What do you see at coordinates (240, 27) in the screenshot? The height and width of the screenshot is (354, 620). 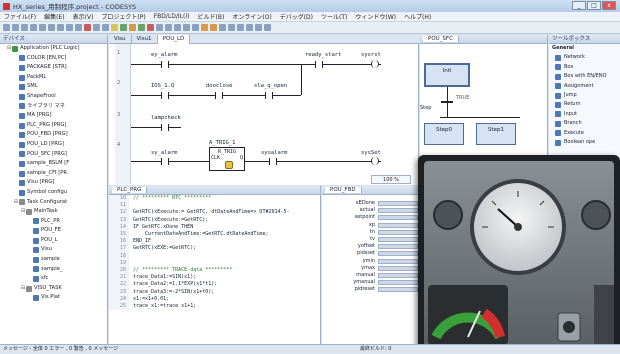 I see `coil-icon` at bounding box center [240, 27].